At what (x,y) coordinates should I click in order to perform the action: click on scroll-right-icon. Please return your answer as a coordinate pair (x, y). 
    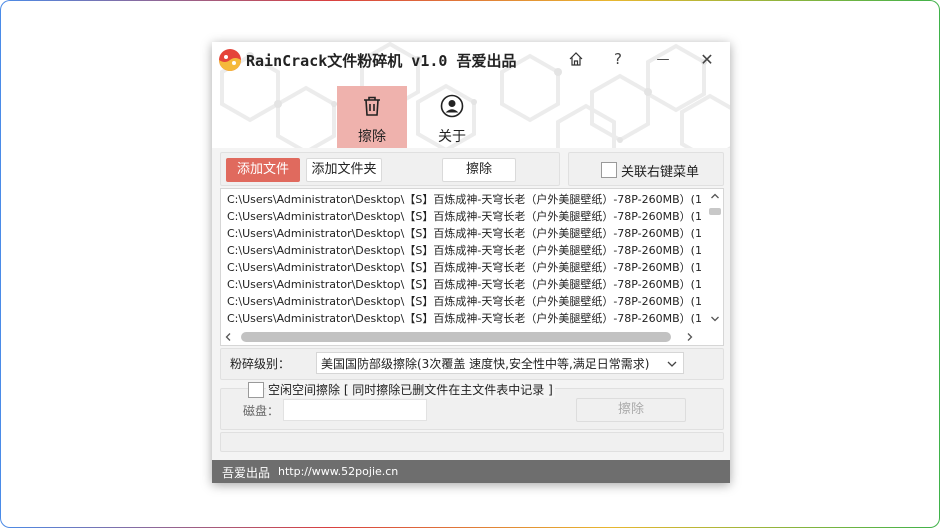
    Looking at the image, I should click on (690, 337).